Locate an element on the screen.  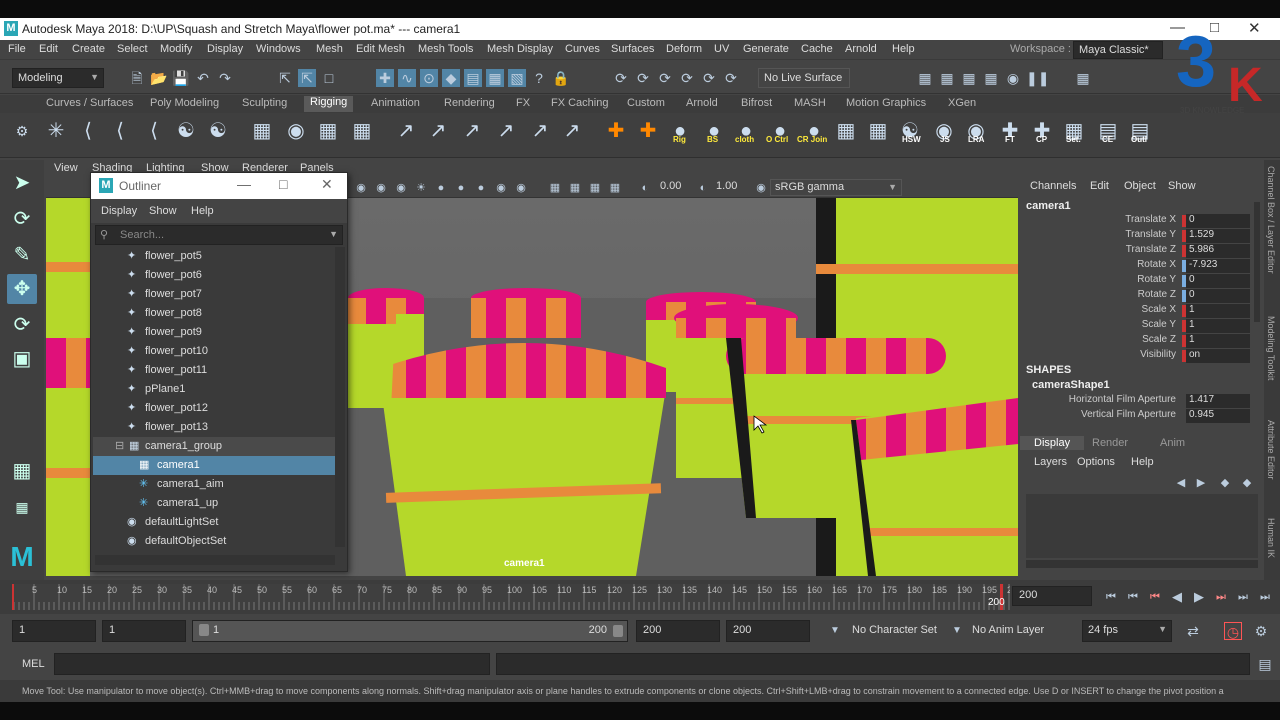
shelf-tab-poly-modeling: Poly Modeling is located at coordinates (184, 103).